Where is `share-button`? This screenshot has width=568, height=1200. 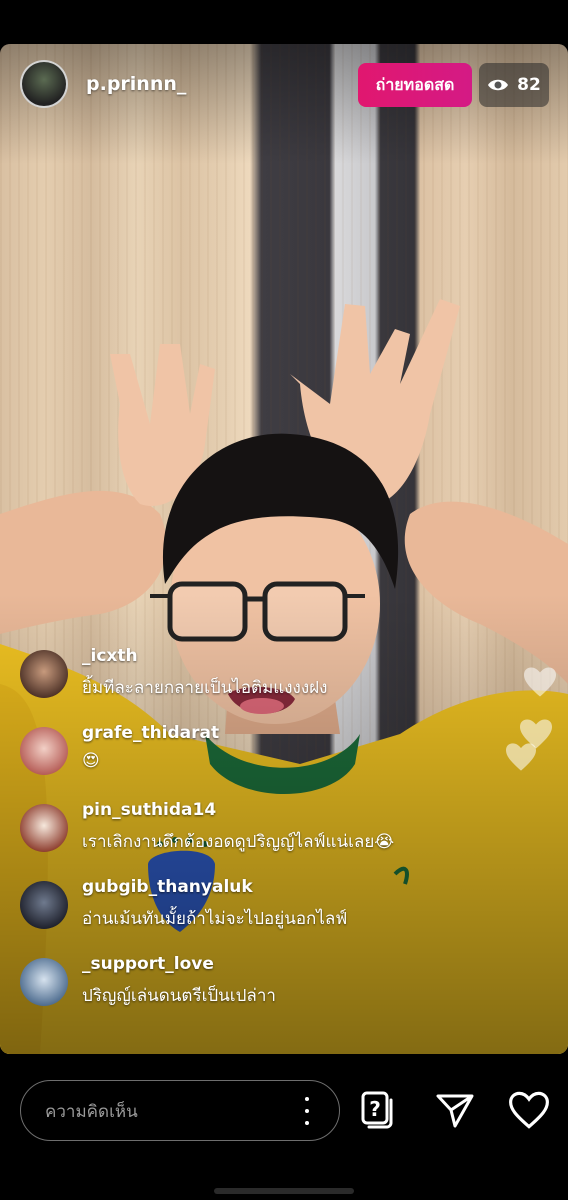 share-button is located at coordinates (455, 1110).